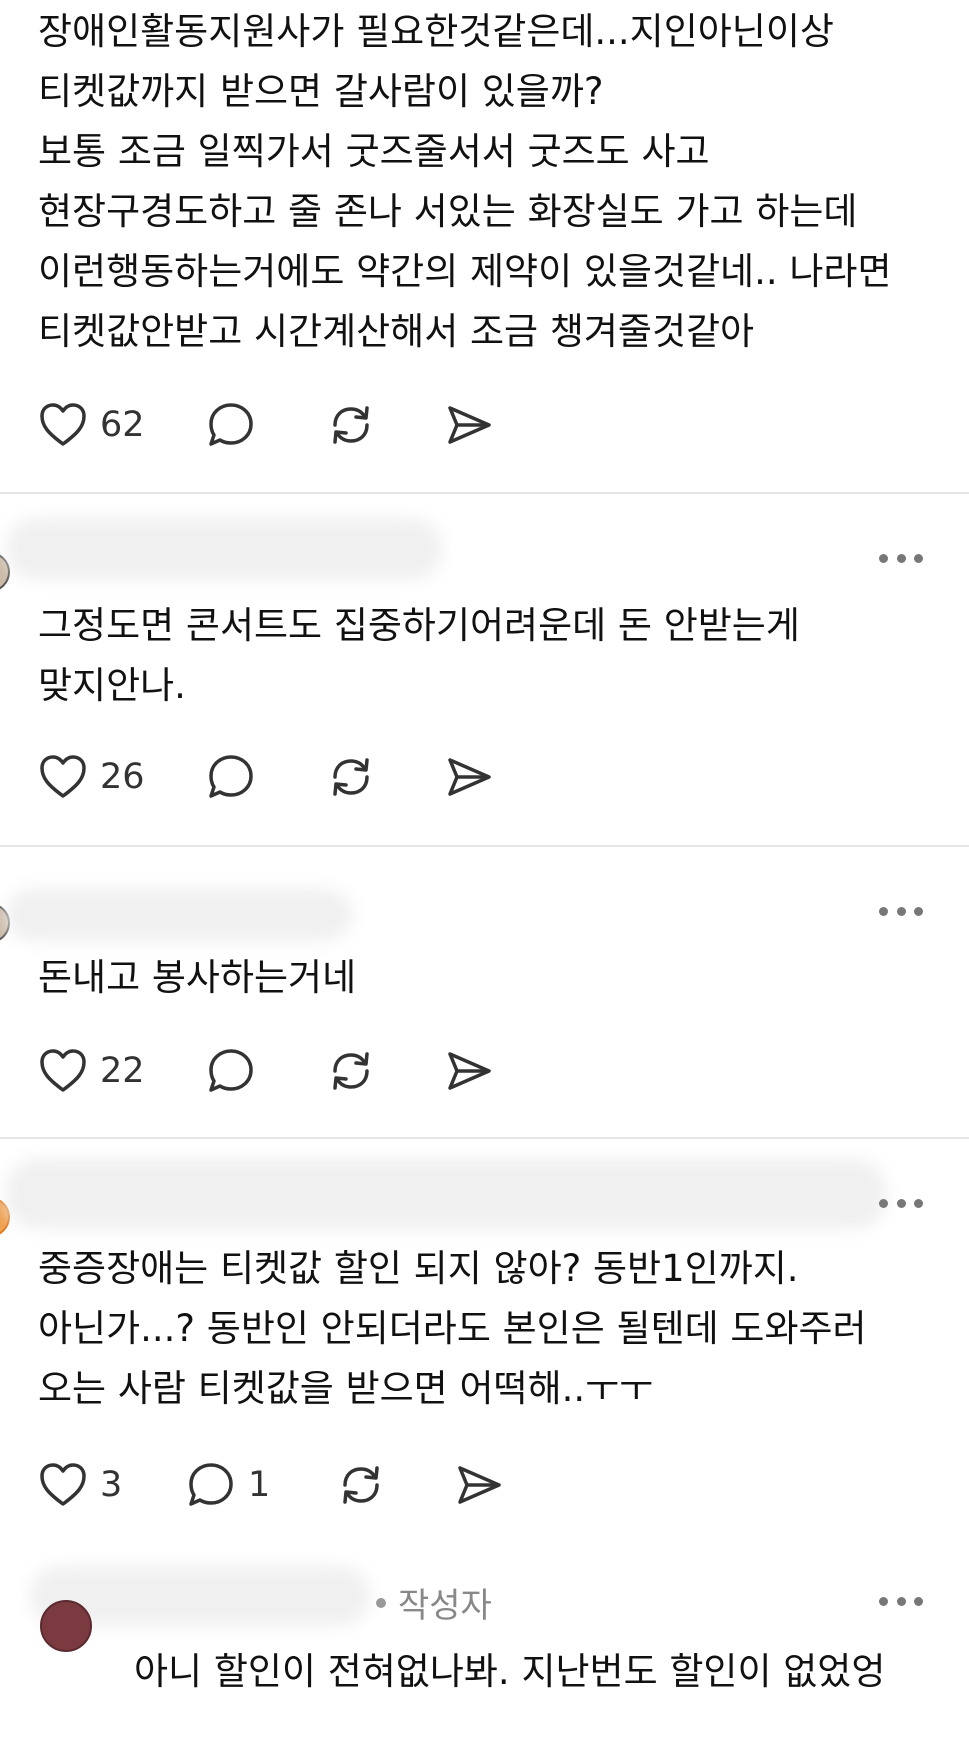 This screenshot has width=969, height=1738. What do you see at coordinates (91, 1071) in the screenshot?
I see `like-button: 22` at bounding box center [91, 1071].